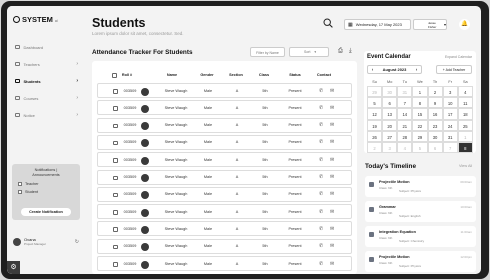  What do you see at coordinates (328, 23) in the screenshot?
I see `search-icon` at bounding box center [328, 23].